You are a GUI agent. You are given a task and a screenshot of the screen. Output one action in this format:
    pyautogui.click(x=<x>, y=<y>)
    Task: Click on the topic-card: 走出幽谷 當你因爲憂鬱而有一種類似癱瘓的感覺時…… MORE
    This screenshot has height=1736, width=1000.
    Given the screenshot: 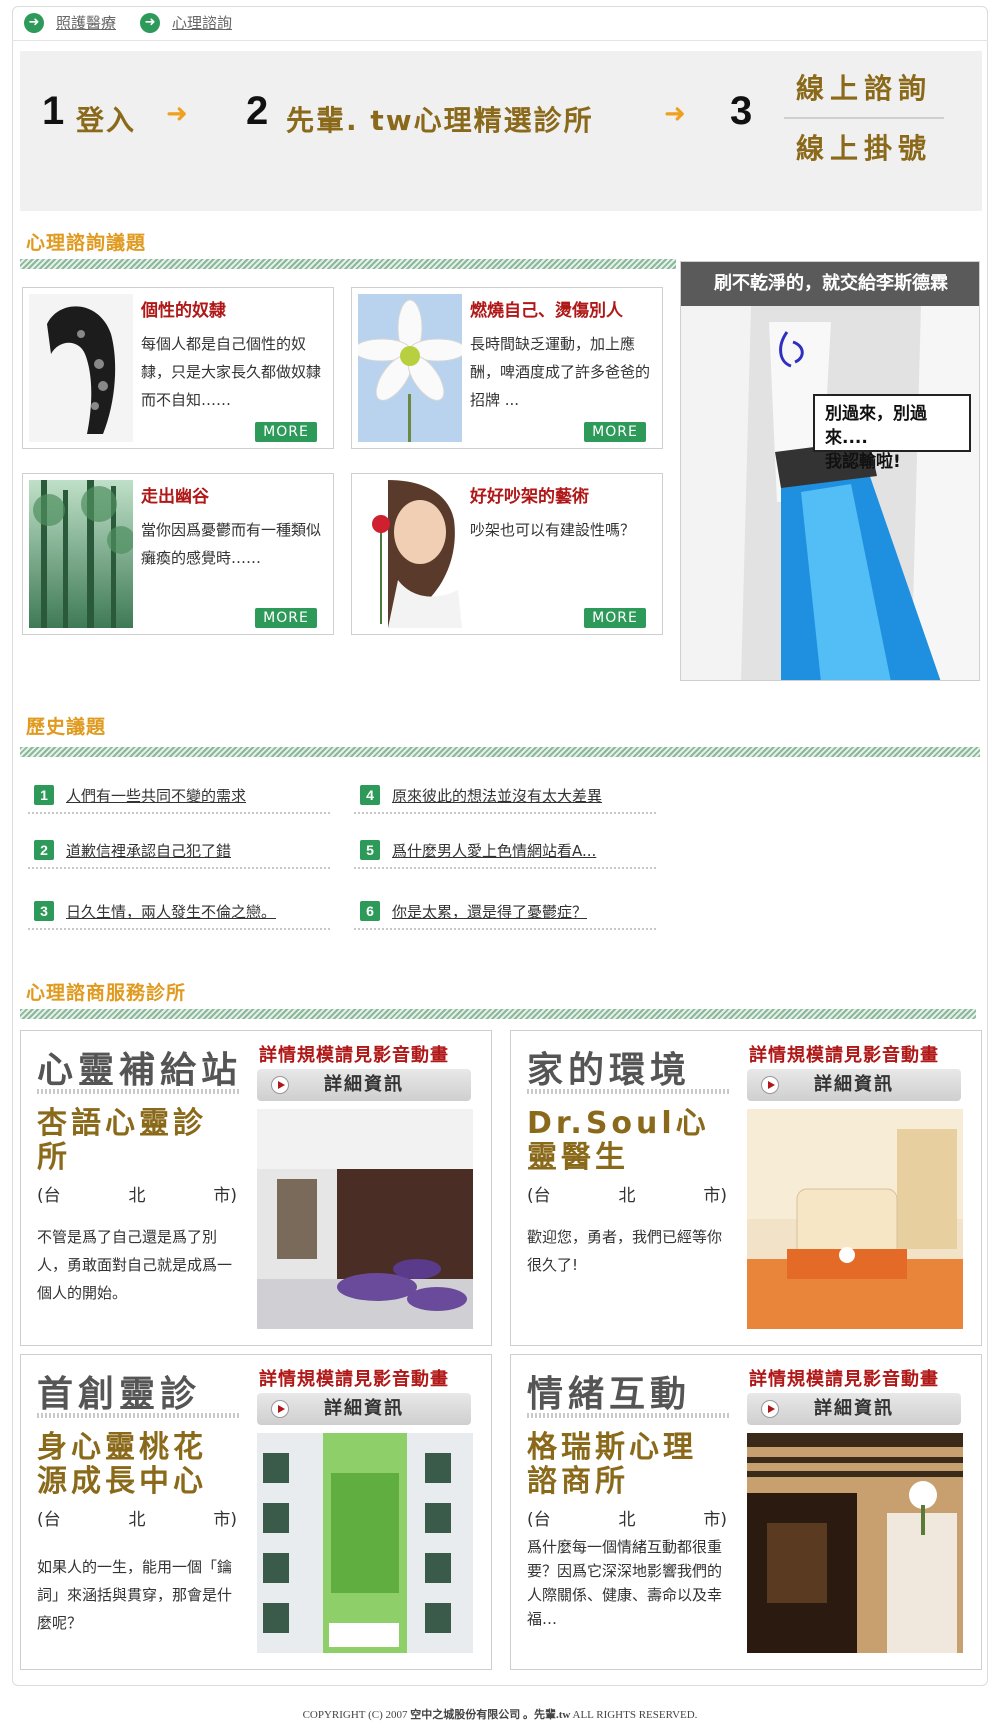 What is the action you would take?
    pyautogui.click(x=178, y=554)
    